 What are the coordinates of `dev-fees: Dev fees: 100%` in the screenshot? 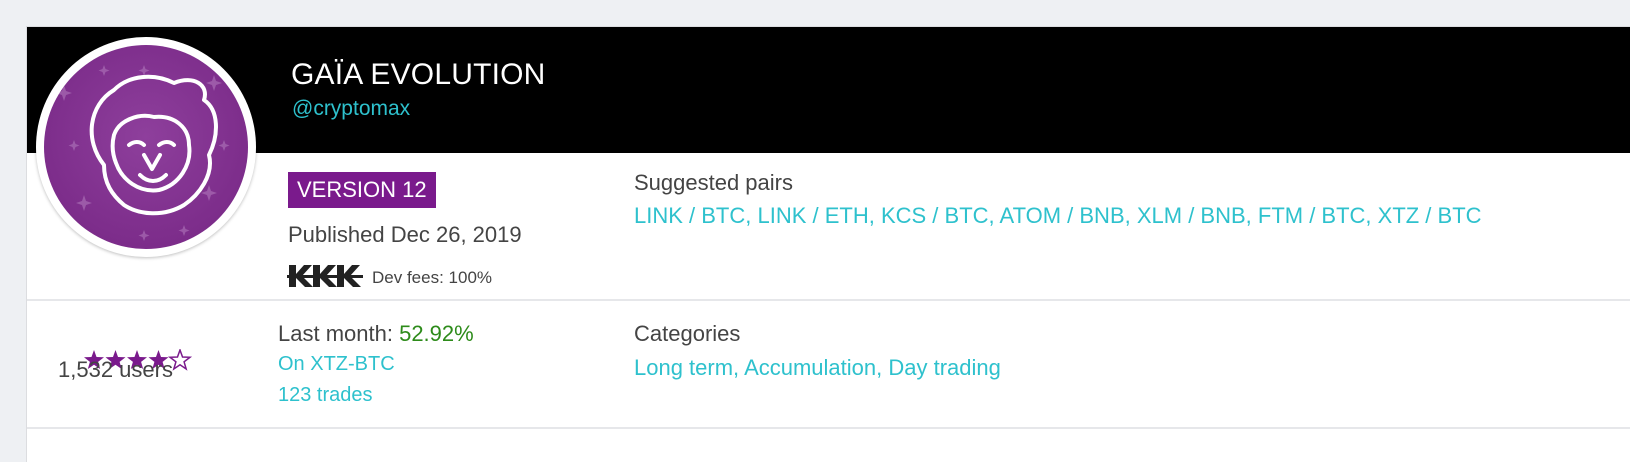 It's located at (432, 277).